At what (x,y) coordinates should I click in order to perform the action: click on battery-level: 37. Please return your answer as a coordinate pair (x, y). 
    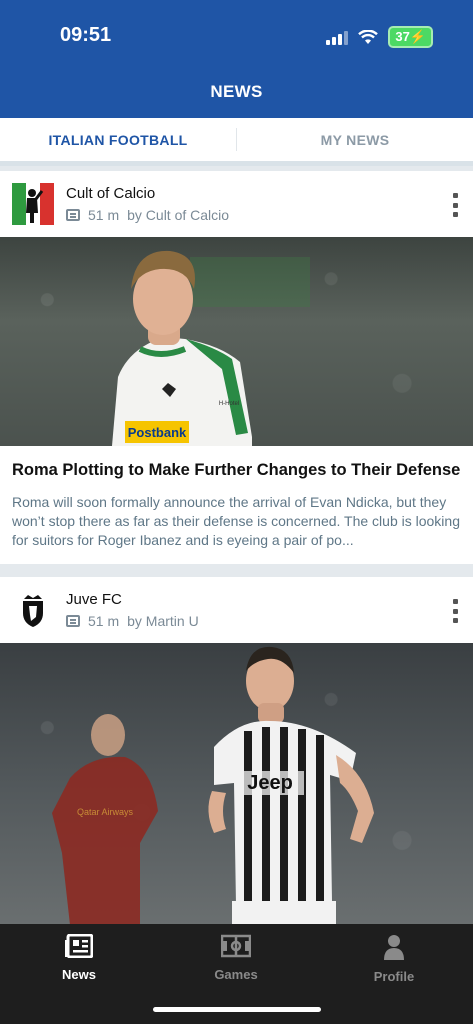
    Looking at the image, I should click on (402, 36).